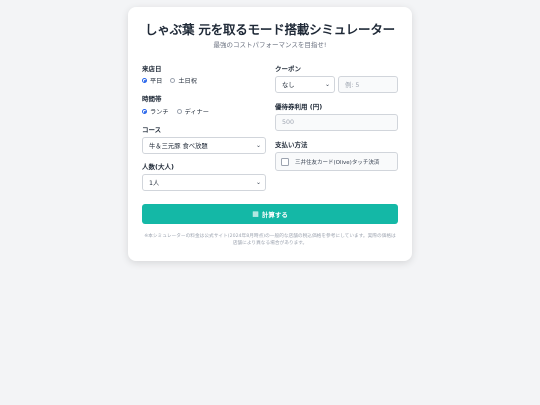 The width and height of the screenshot is (540, 405). I want to click on people-select-value: 1人, so click(154, 183).